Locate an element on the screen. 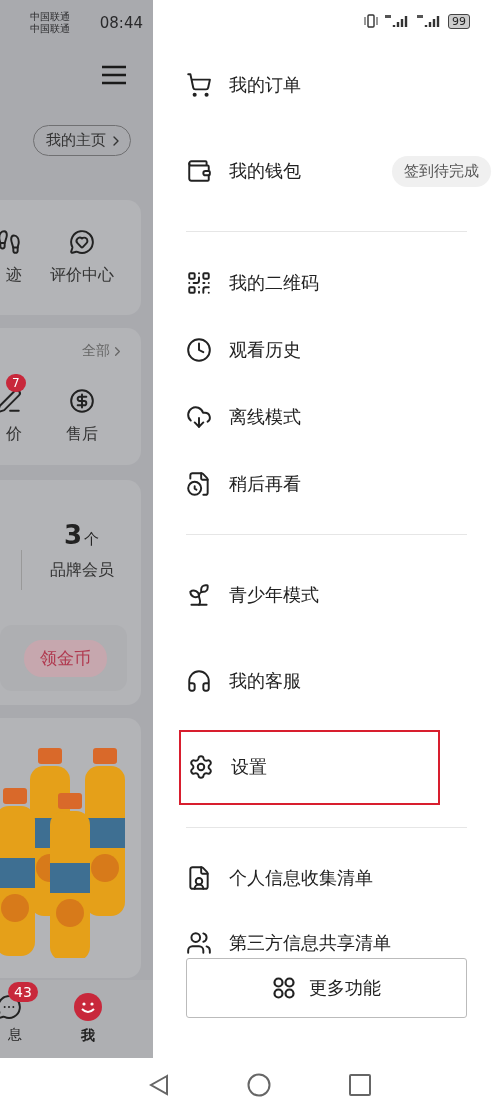 This screenshot has height=1111, width=500. people-icon is located at coordinates (199, 942).